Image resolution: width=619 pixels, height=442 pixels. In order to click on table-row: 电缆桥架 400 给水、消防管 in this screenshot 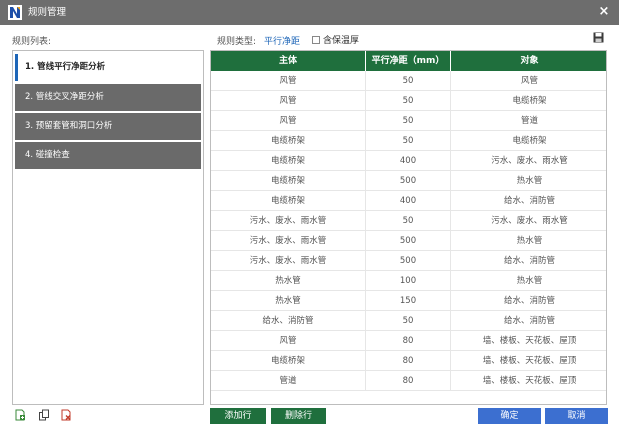, I will do `click(408, 201)`.